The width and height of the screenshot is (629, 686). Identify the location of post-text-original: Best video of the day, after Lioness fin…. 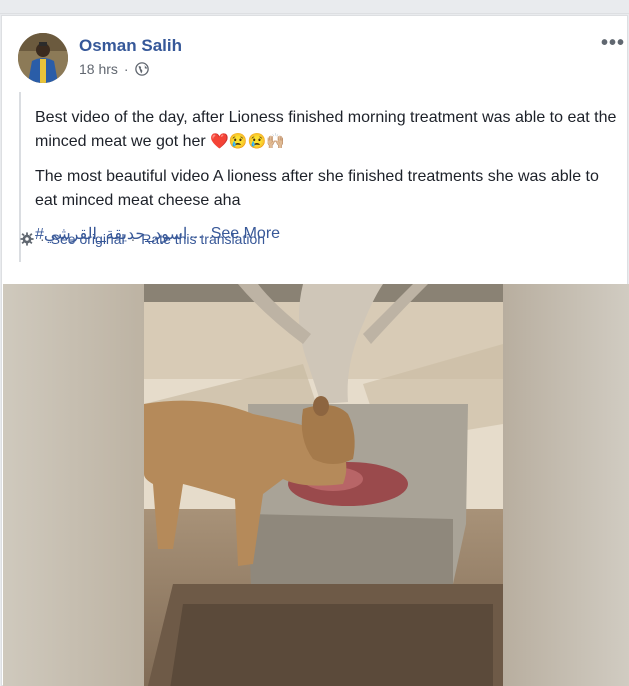
(327, 130).